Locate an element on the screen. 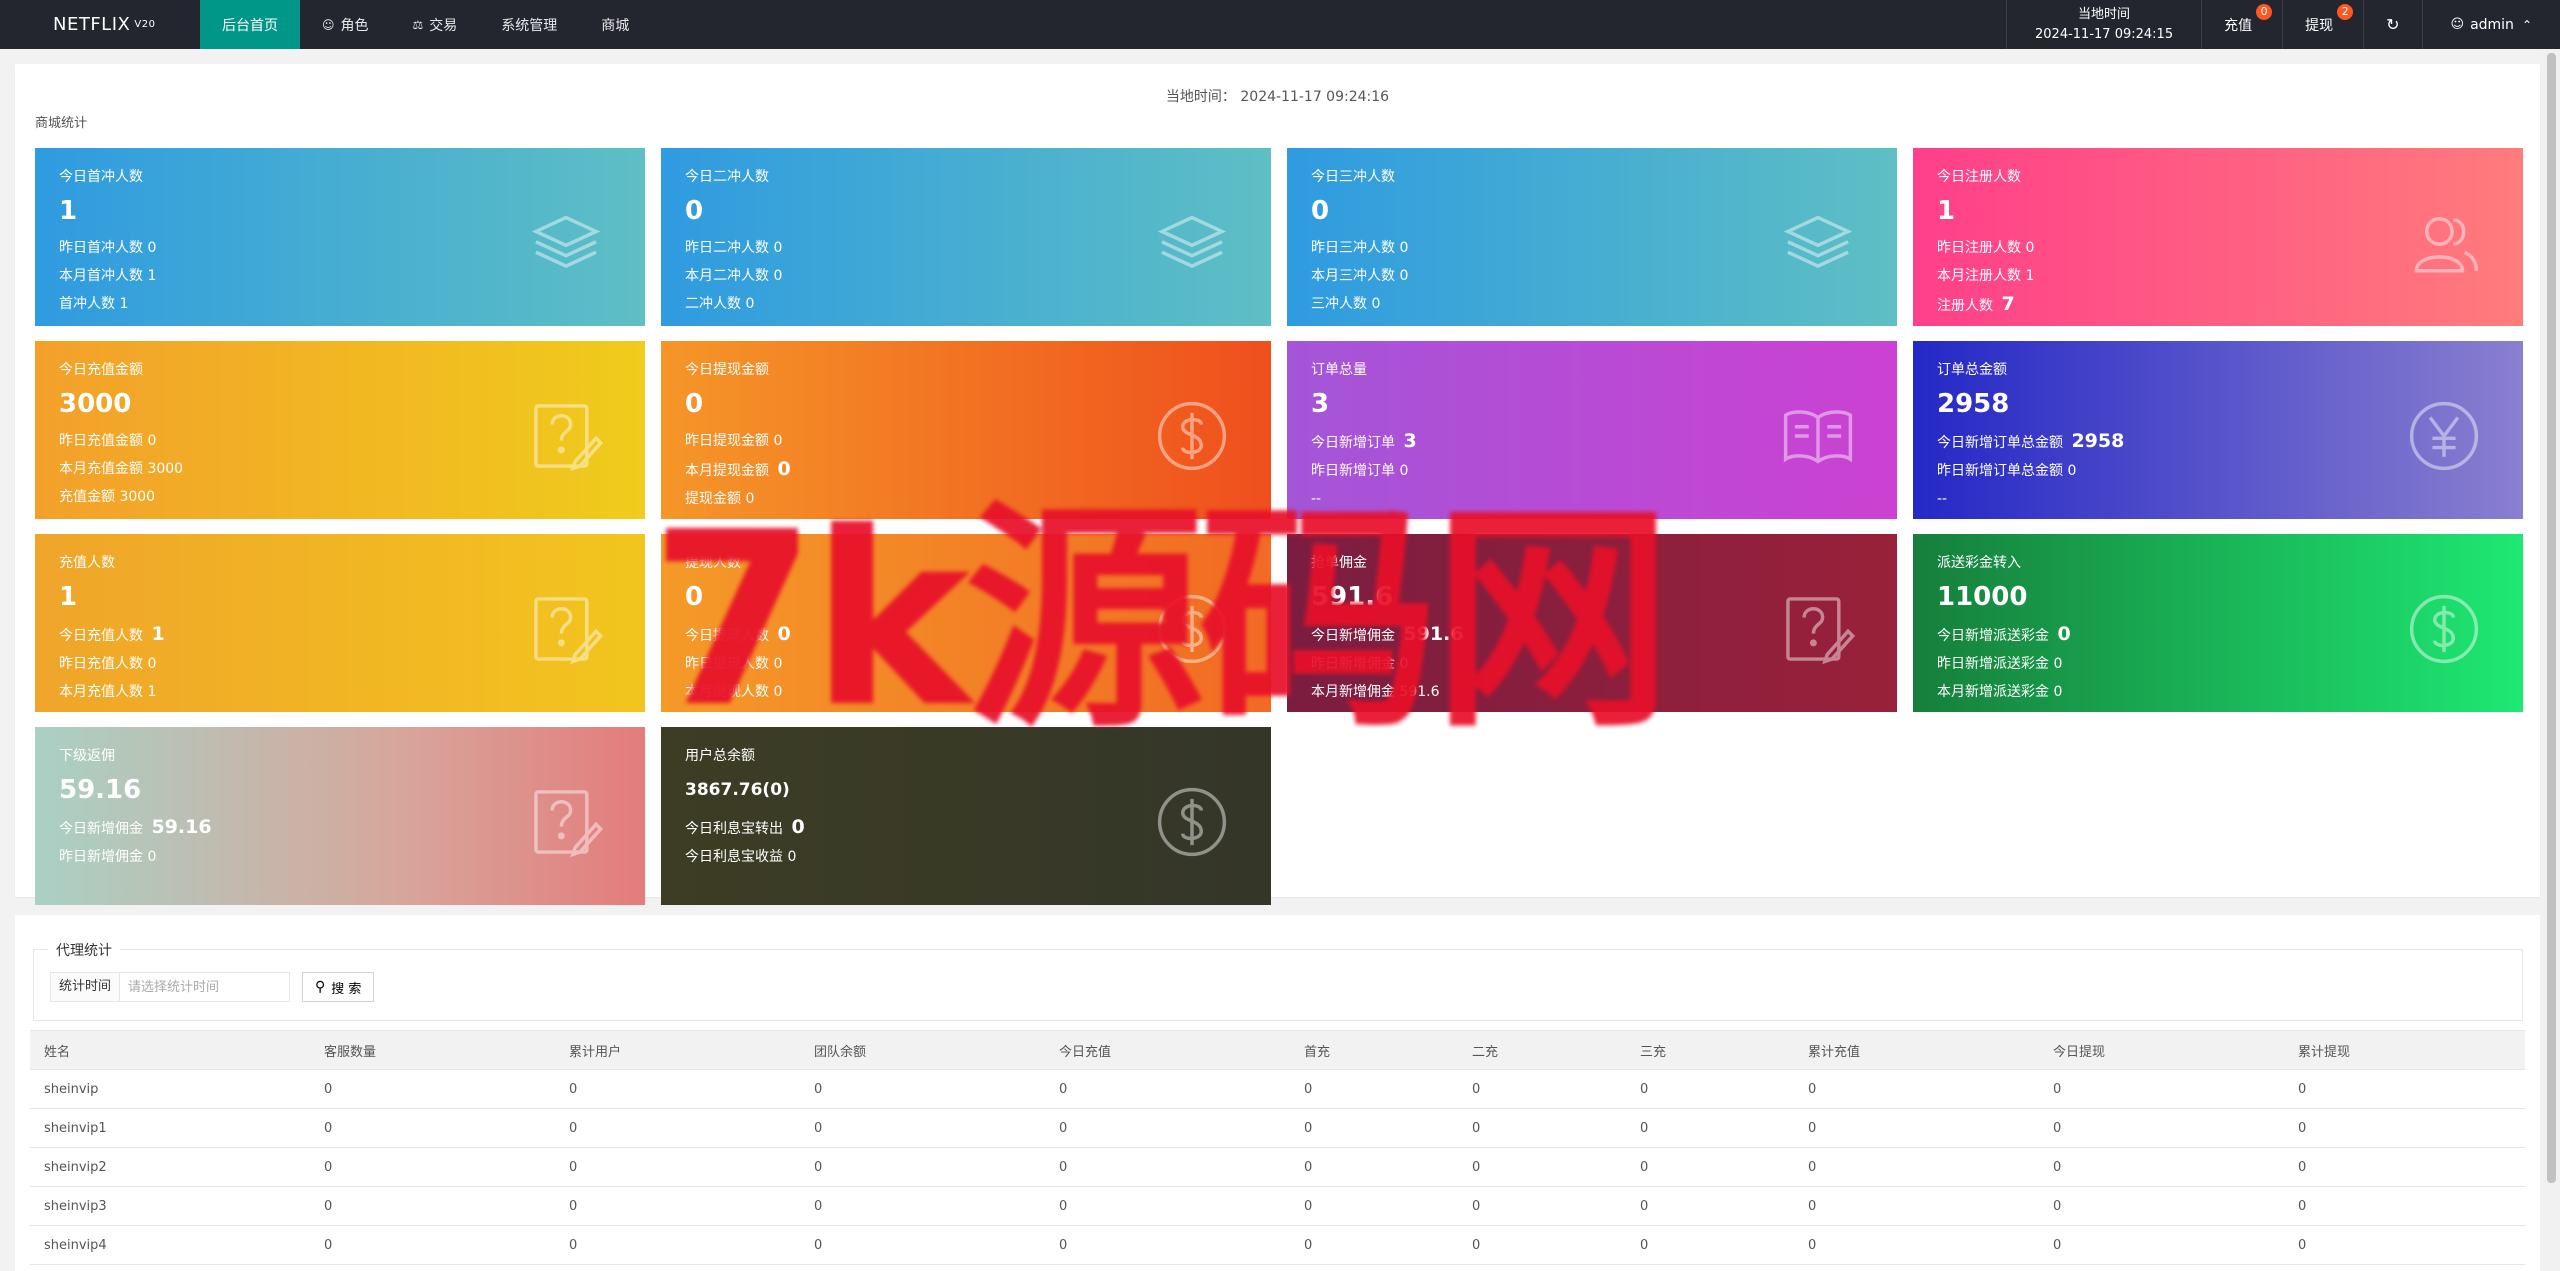 The height and width of the screenshot is (1271, 2560). stat-card-line: 首冲人数 1 is located at coordinates (340, 304).